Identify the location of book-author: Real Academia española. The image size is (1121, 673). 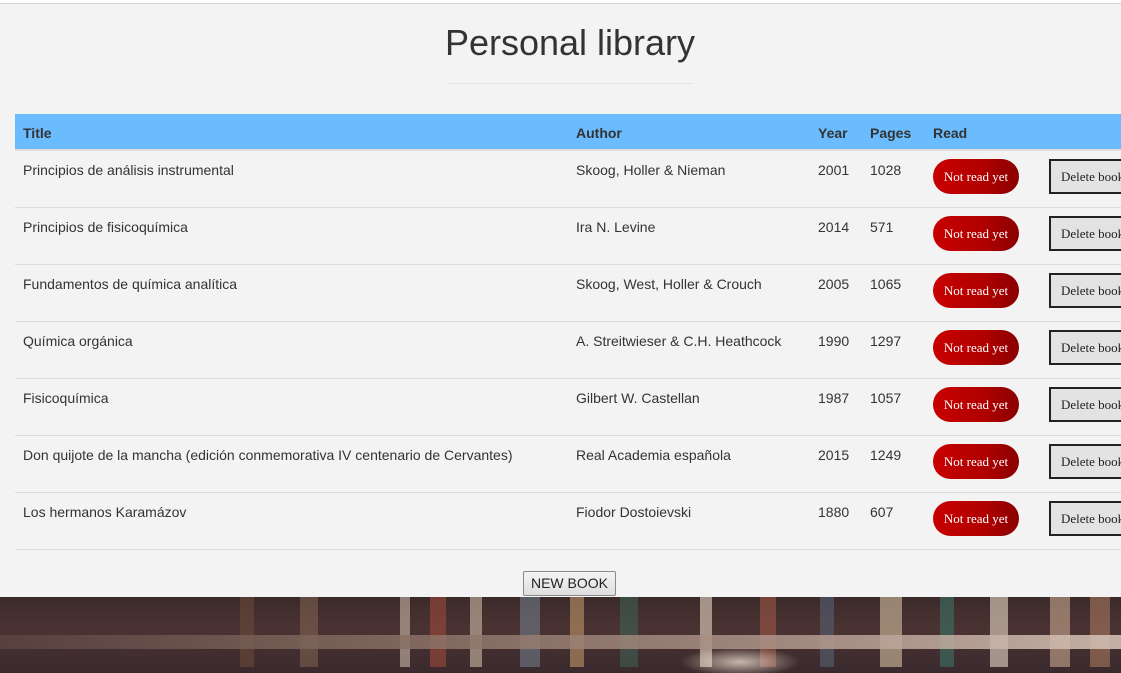
(653, 455).